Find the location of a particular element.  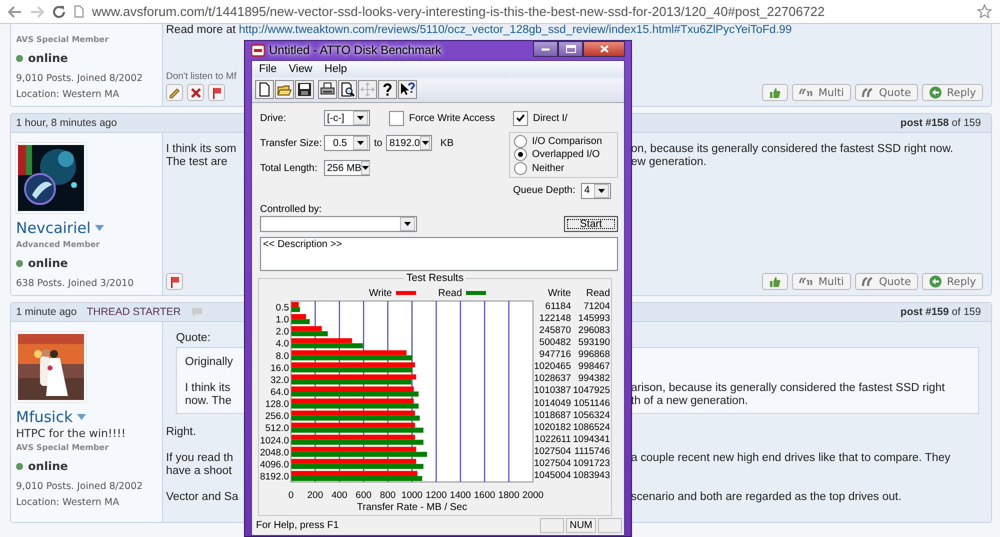

menu-item: Help is located at coordinates (335, 69).